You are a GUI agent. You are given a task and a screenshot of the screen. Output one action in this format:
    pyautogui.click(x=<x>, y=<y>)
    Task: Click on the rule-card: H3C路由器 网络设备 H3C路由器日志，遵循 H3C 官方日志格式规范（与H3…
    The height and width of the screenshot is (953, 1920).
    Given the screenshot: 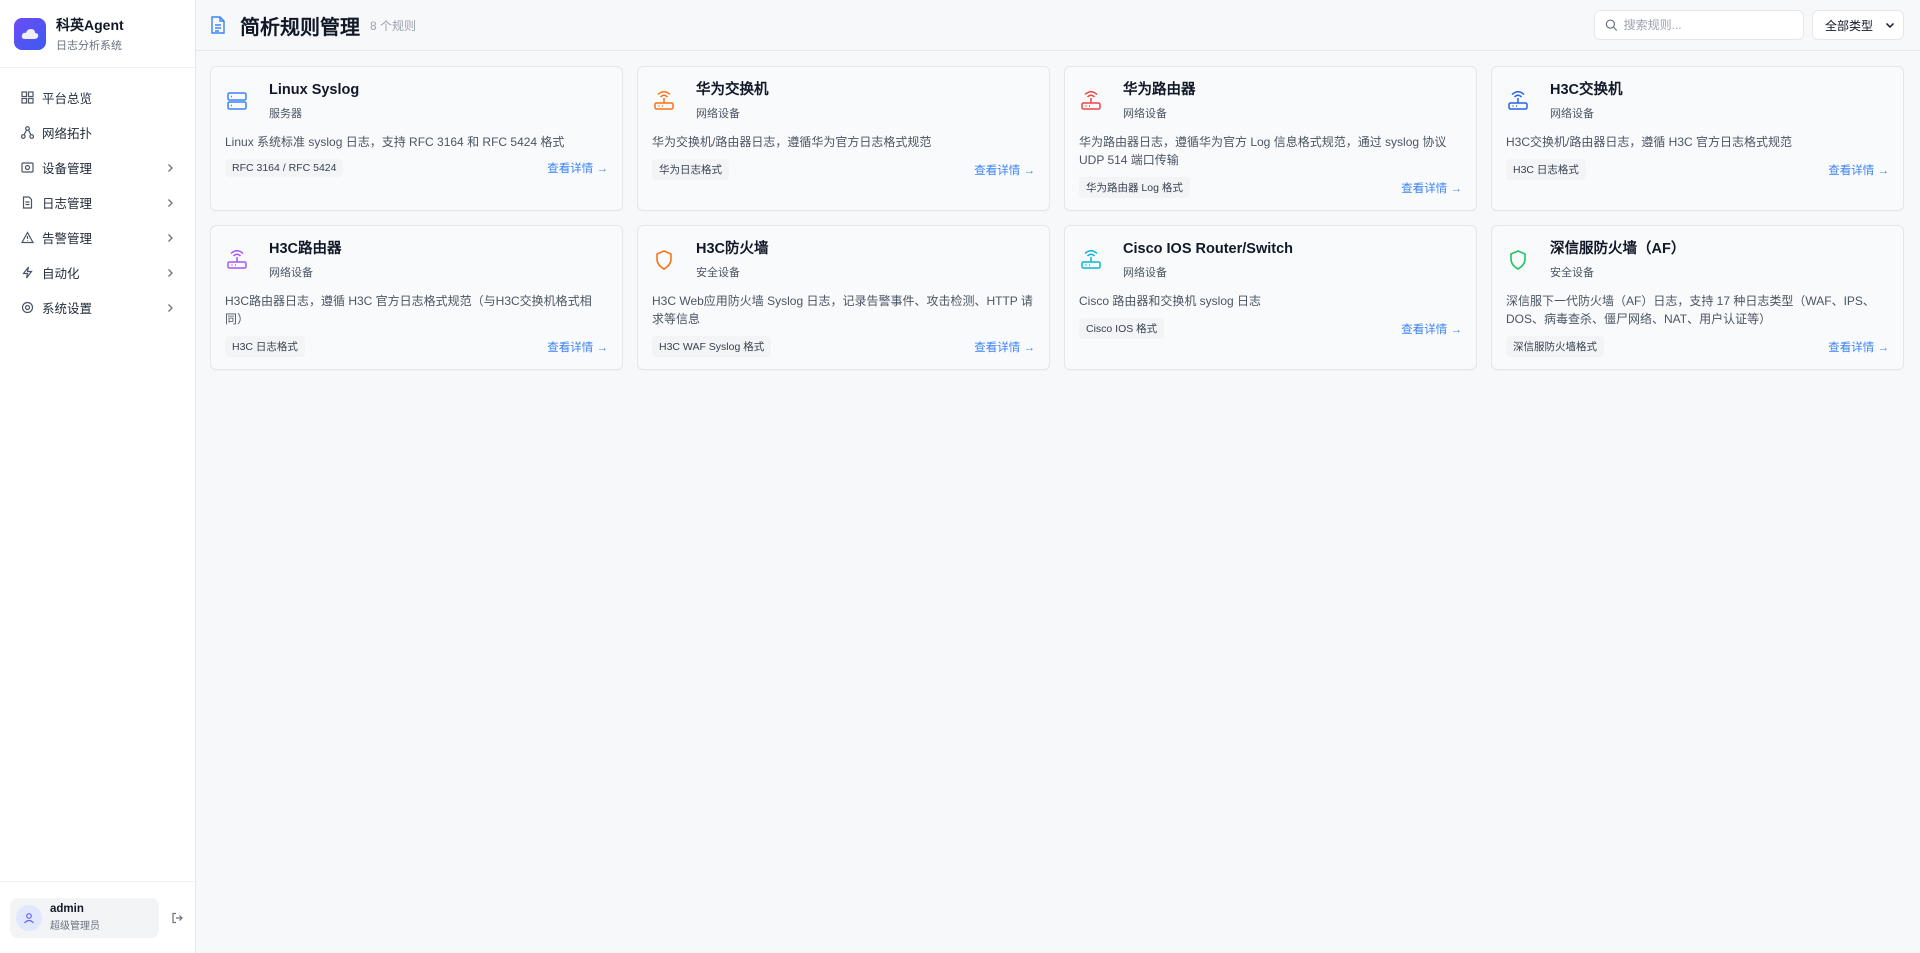 What is the action you would take?
    pyautogui.click(x=416, y=297)
    